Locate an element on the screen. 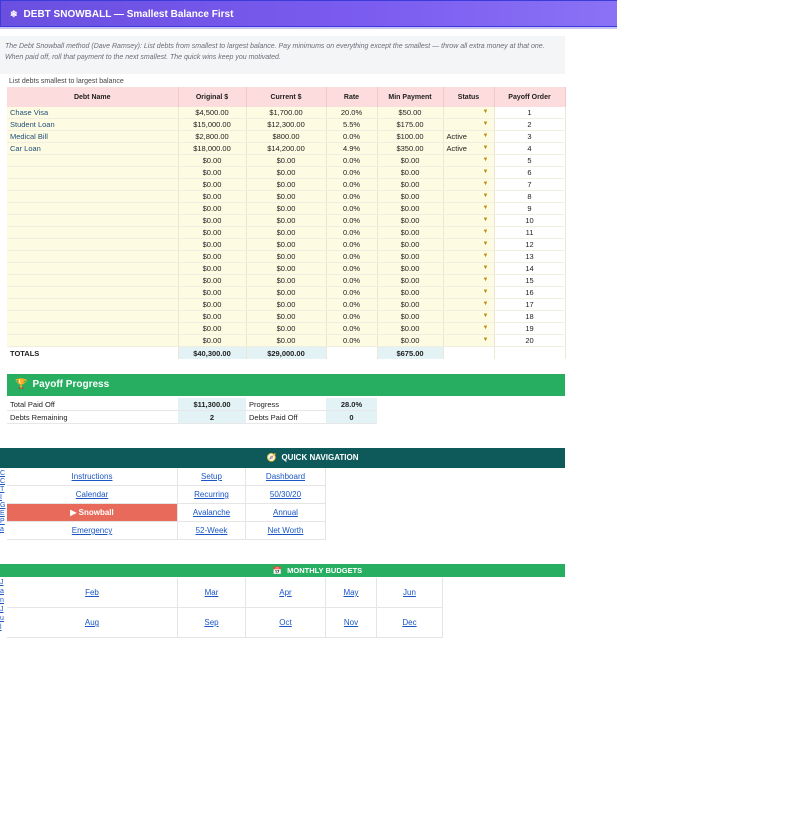 The width and height of the screenshot is (794, 831). current-amount-cell: $1,700.00 is located at coordinates (286, 113).